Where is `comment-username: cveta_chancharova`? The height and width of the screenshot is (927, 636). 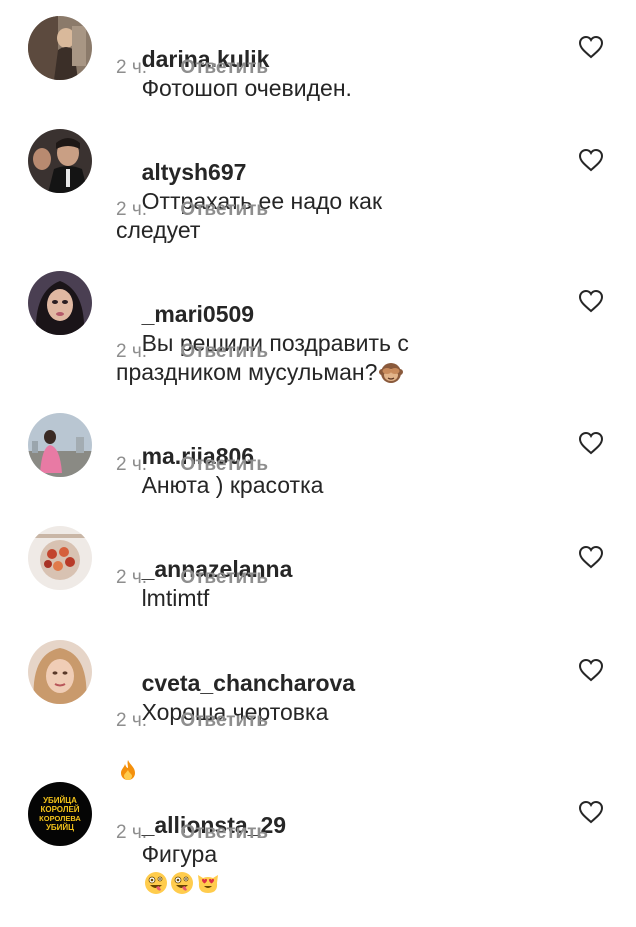 comment-username: cveta_chancharova is located at coordinates (249, 683).